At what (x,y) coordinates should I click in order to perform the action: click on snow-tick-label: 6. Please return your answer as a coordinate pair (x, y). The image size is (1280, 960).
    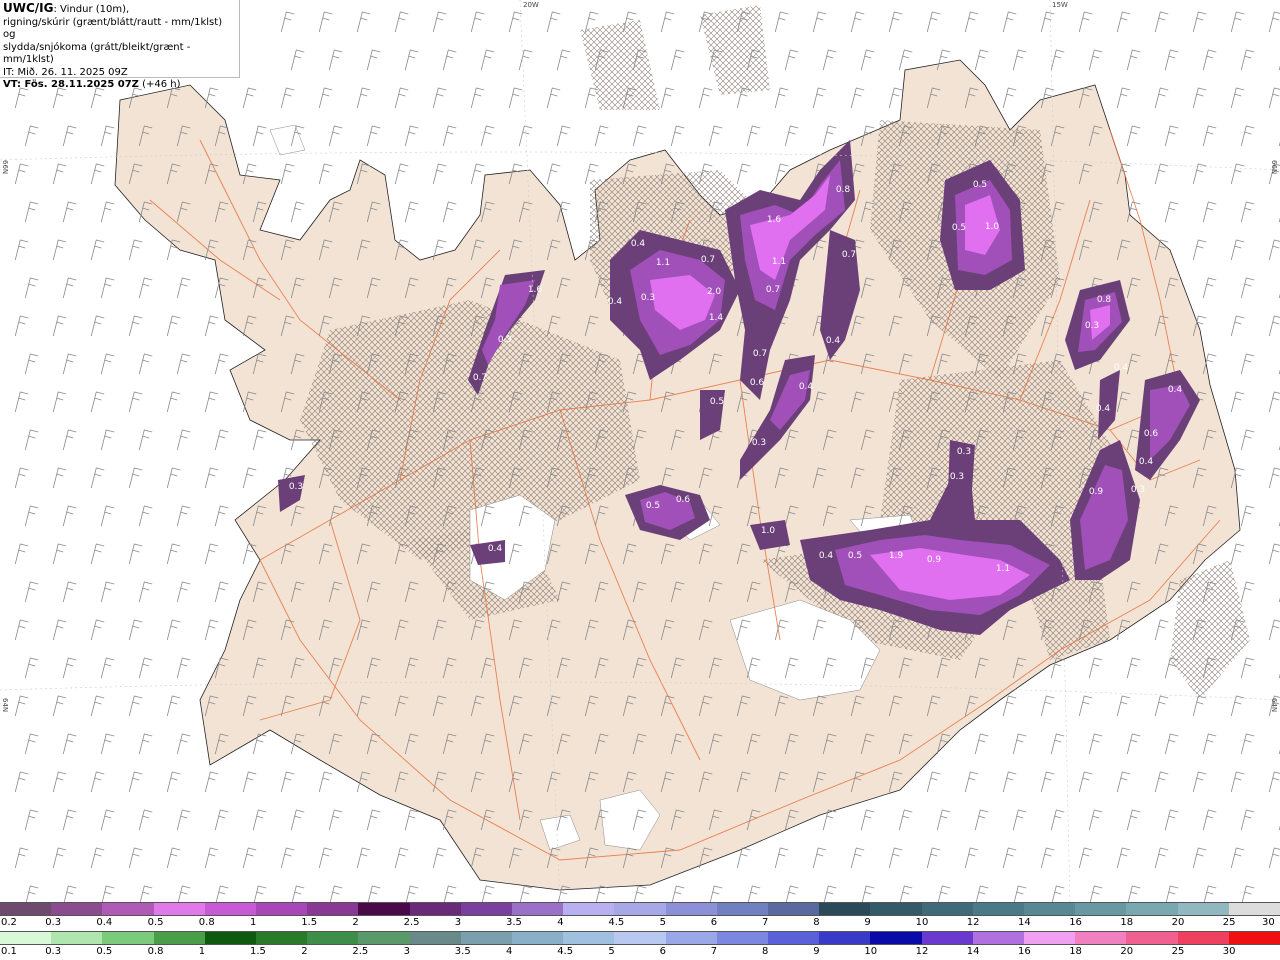
    Looking at the image, I should click on (714, 922).